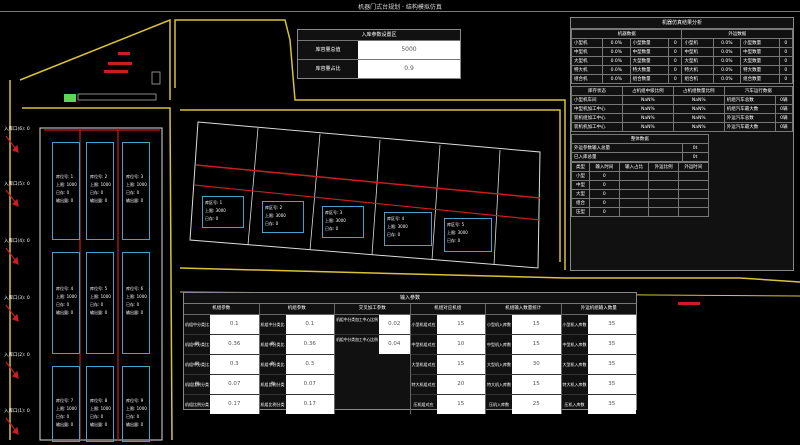 The width and height of the screenshot is (800, 445). Describe the element at coordinates (536, 364) in the screenshot. I see `param-input: 30` at that location.